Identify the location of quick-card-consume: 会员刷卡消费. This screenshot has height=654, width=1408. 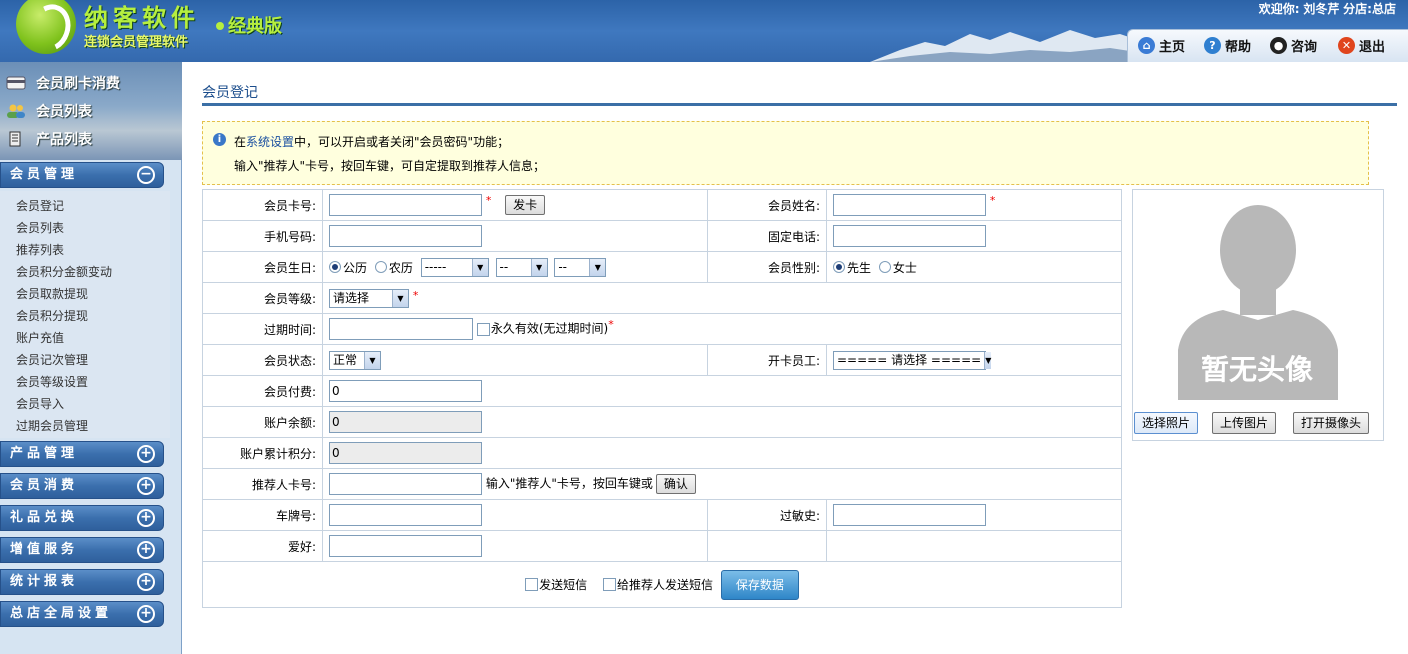
(63, 83).